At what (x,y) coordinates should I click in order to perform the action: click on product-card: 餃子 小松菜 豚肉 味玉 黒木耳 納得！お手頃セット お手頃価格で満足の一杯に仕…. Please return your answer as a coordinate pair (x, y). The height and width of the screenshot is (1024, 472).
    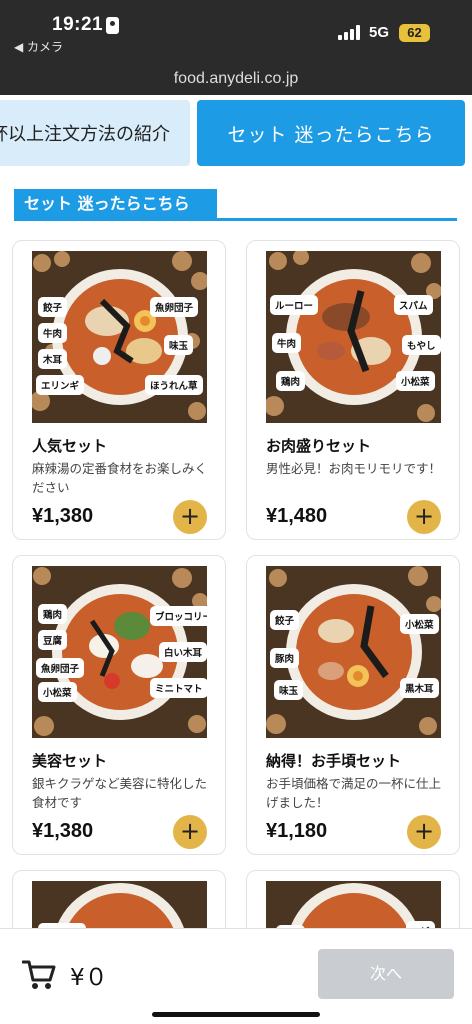
    Looking at the image, I should click on (353, 705).